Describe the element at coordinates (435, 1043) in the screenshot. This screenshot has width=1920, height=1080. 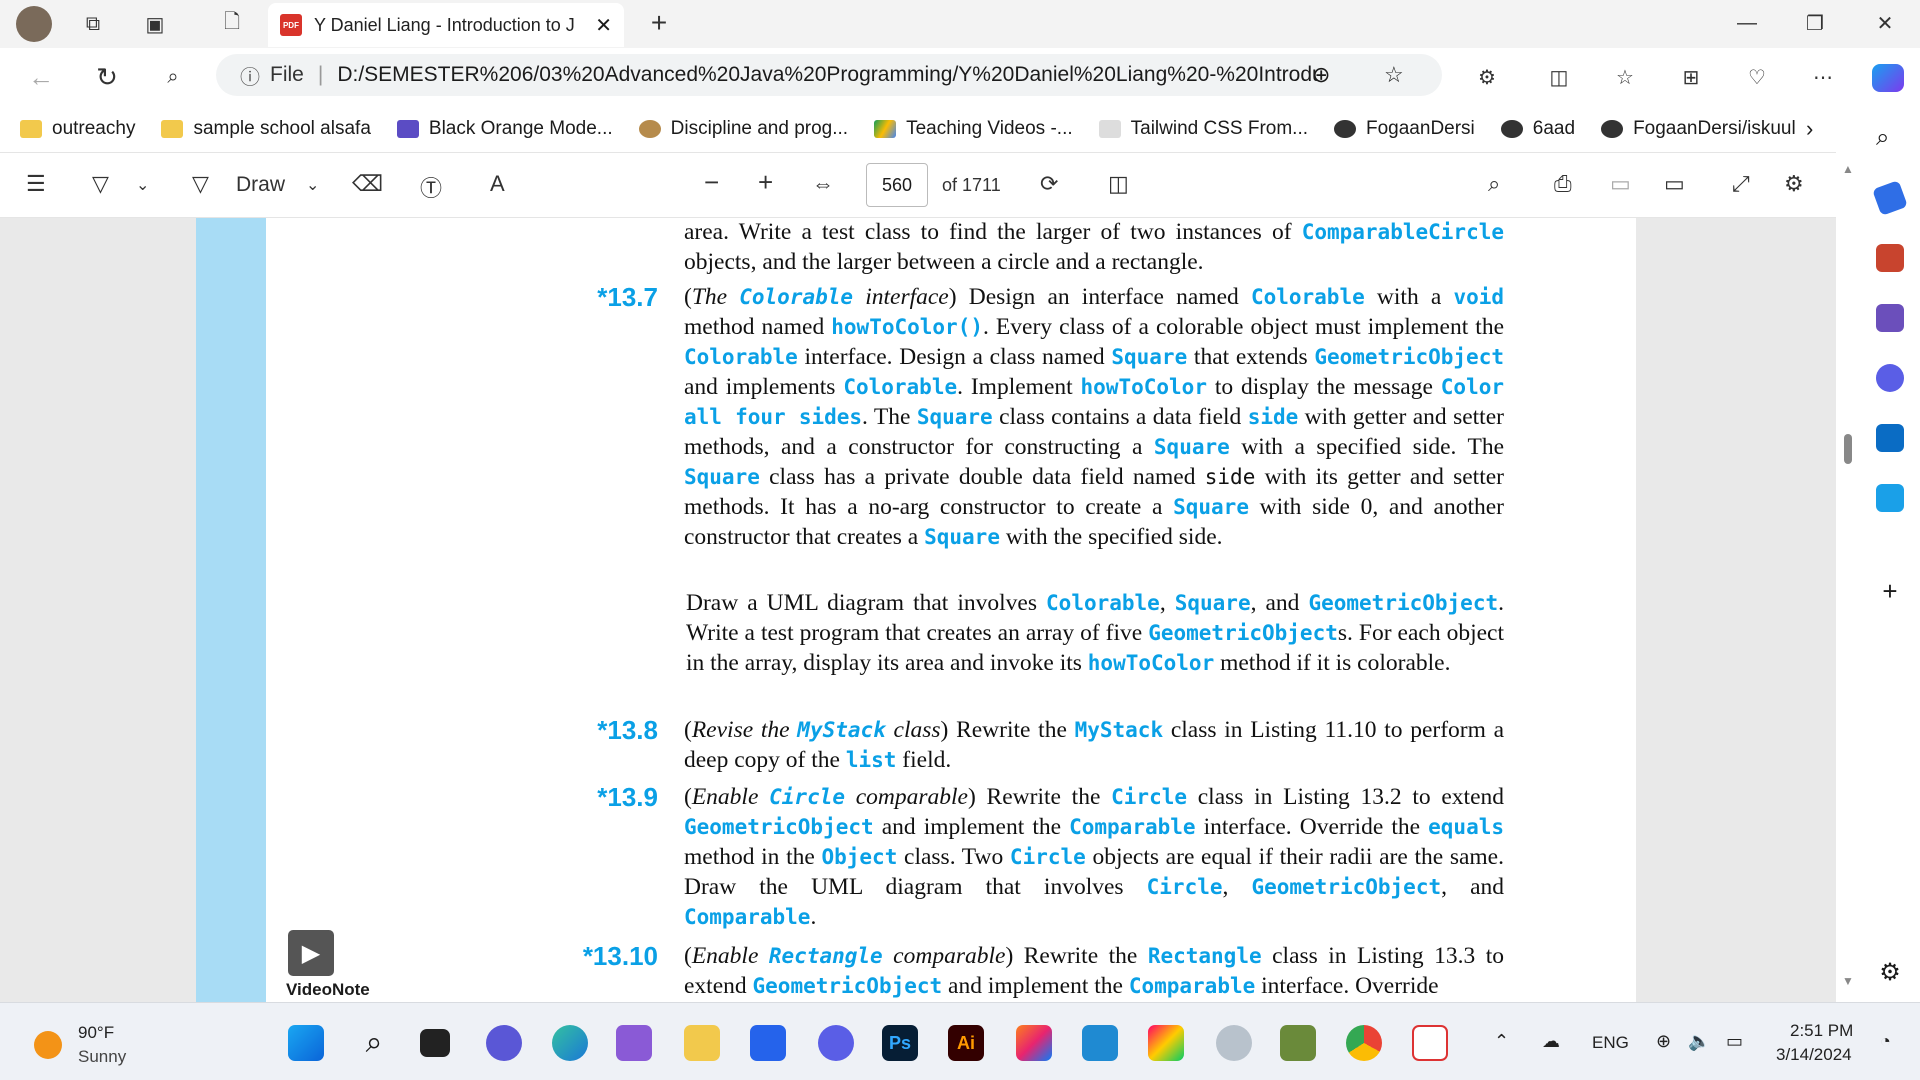
I see `task-view-icon` at that location.